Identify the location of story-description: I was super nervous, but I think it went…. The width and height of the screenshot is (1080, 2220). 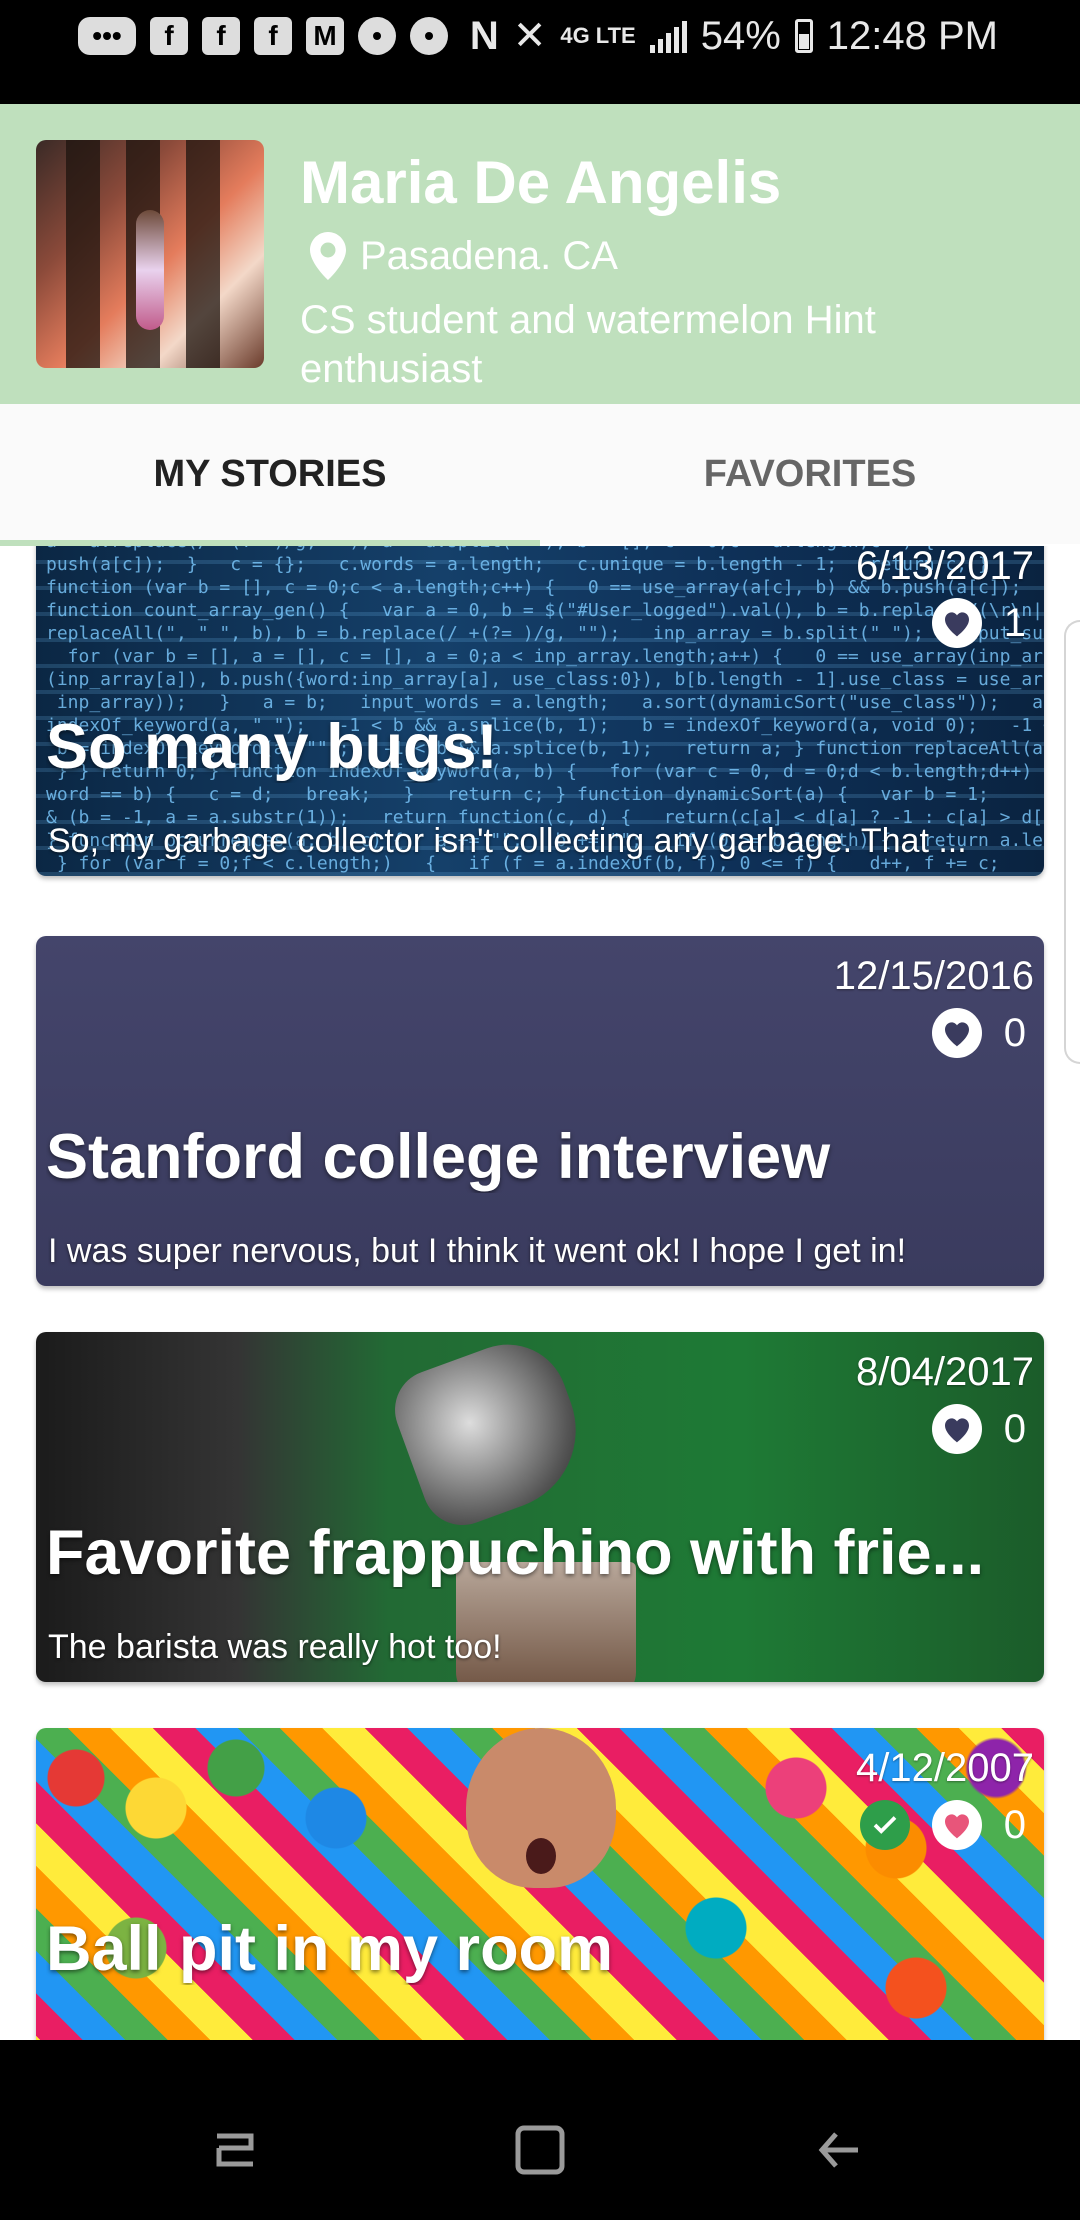
(477, 1251).